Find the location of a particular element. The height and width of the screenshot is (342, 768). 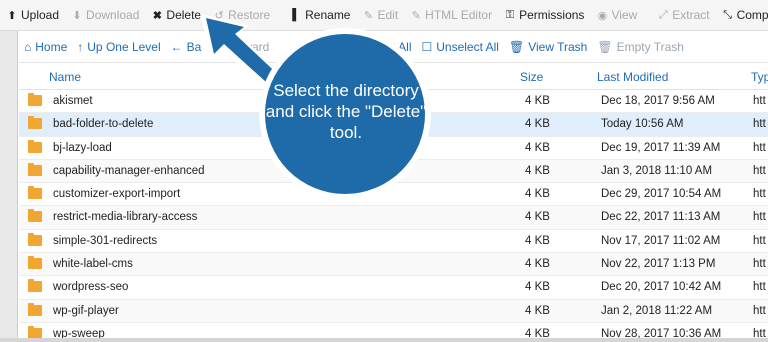

view-button: ◉ View is located at coordinates (616, 15).